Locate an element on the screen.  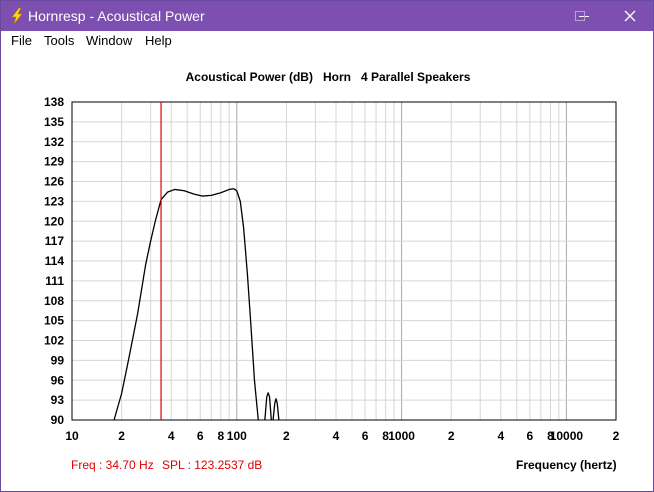
spl-readout: SPL : 123.2537 dB is located at coordinates (212, 465).